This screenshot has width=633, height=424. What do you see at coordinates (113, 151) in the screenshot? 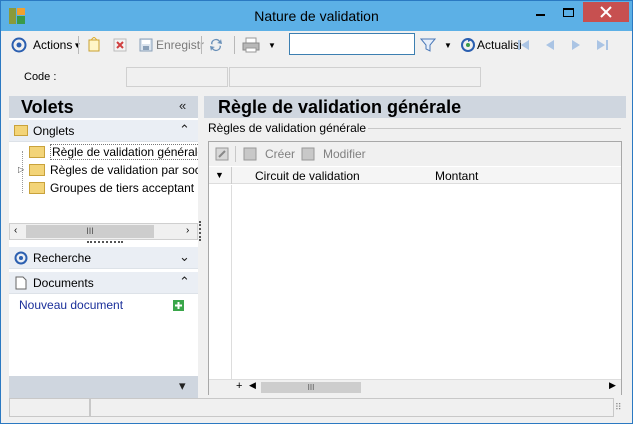
I see `tree-item-regle-generale: Règle de validation générale` at bounding box center [113, 151].